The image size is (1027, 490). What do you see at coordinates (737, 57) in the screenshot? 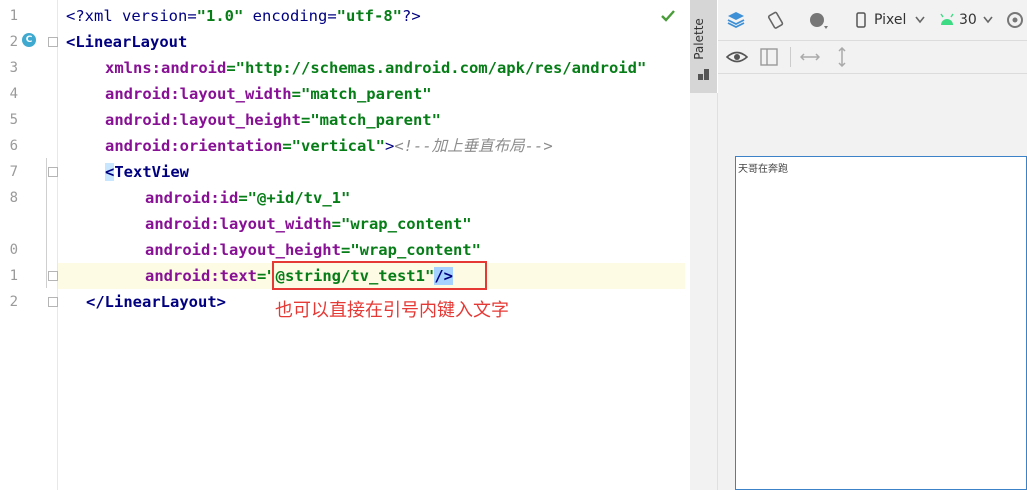
I see `eye-icon` at bounding box center [737, 57].